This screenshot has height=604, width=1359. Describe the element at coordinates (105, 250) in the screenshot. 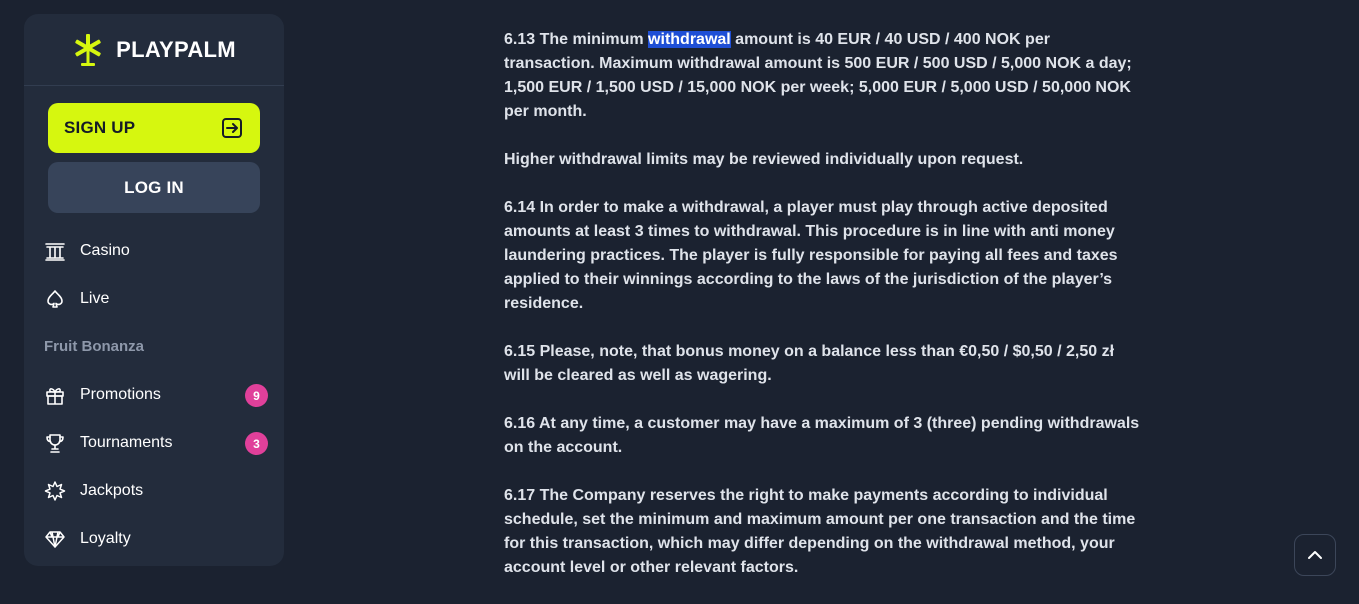

I see `sidebar-item-label: Casino` at that location.